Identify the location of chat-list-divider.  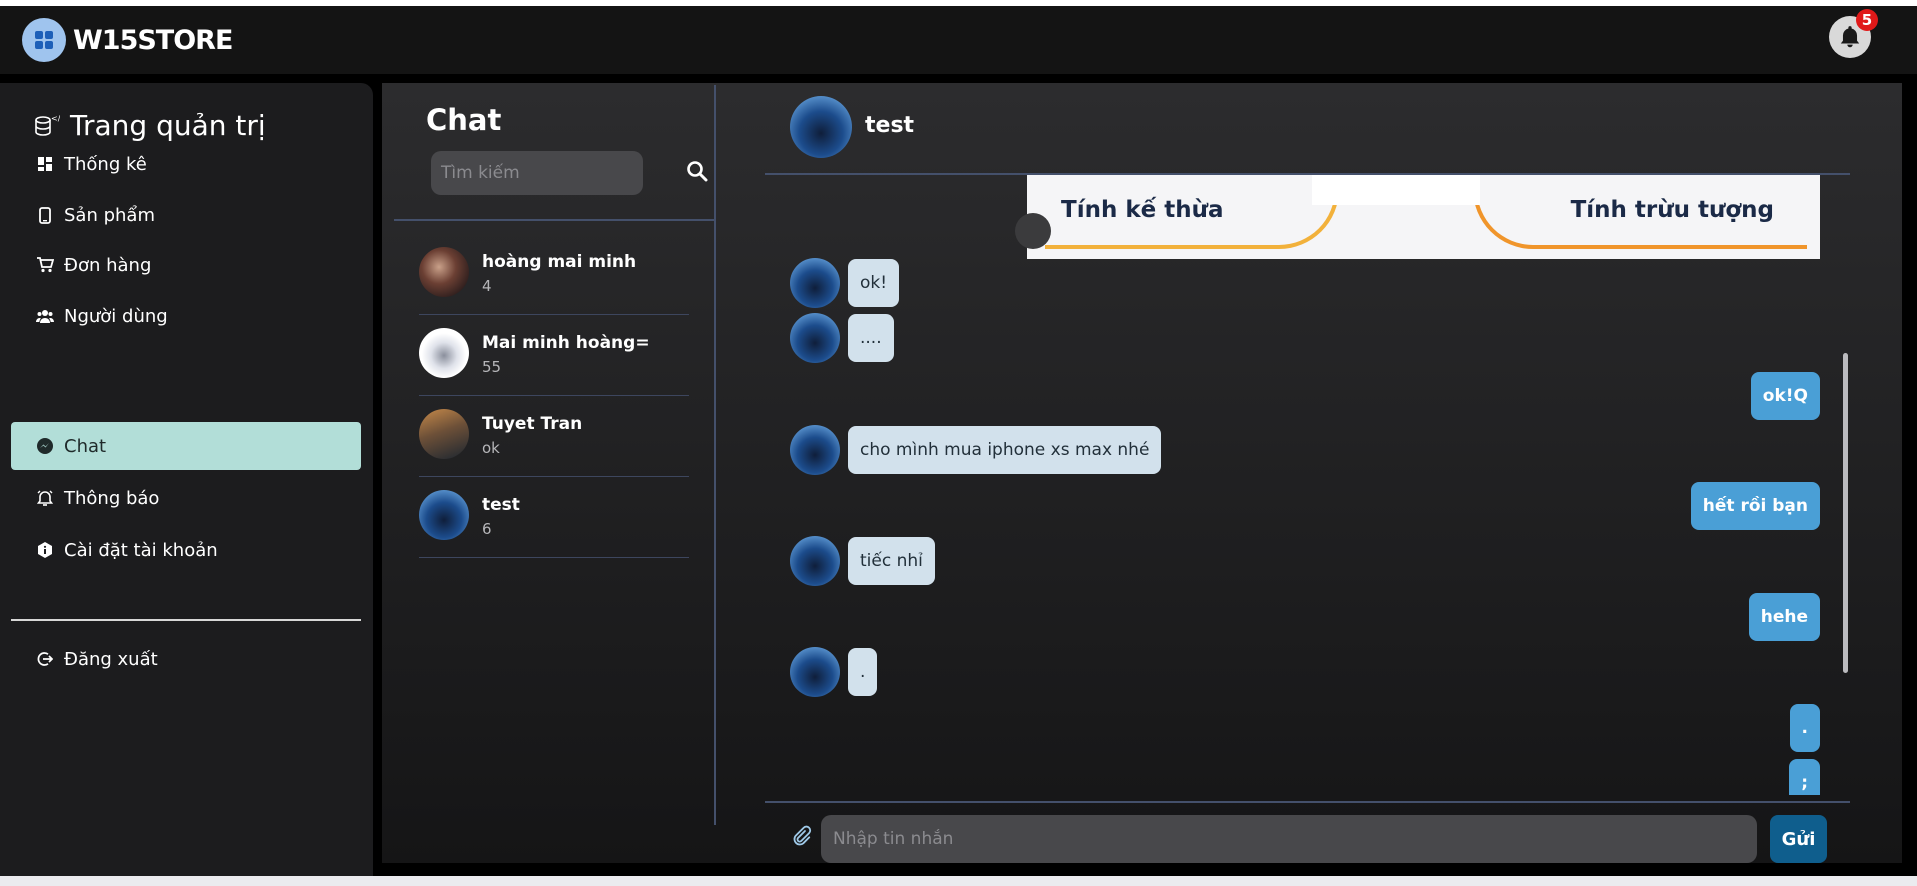
(554, 220).